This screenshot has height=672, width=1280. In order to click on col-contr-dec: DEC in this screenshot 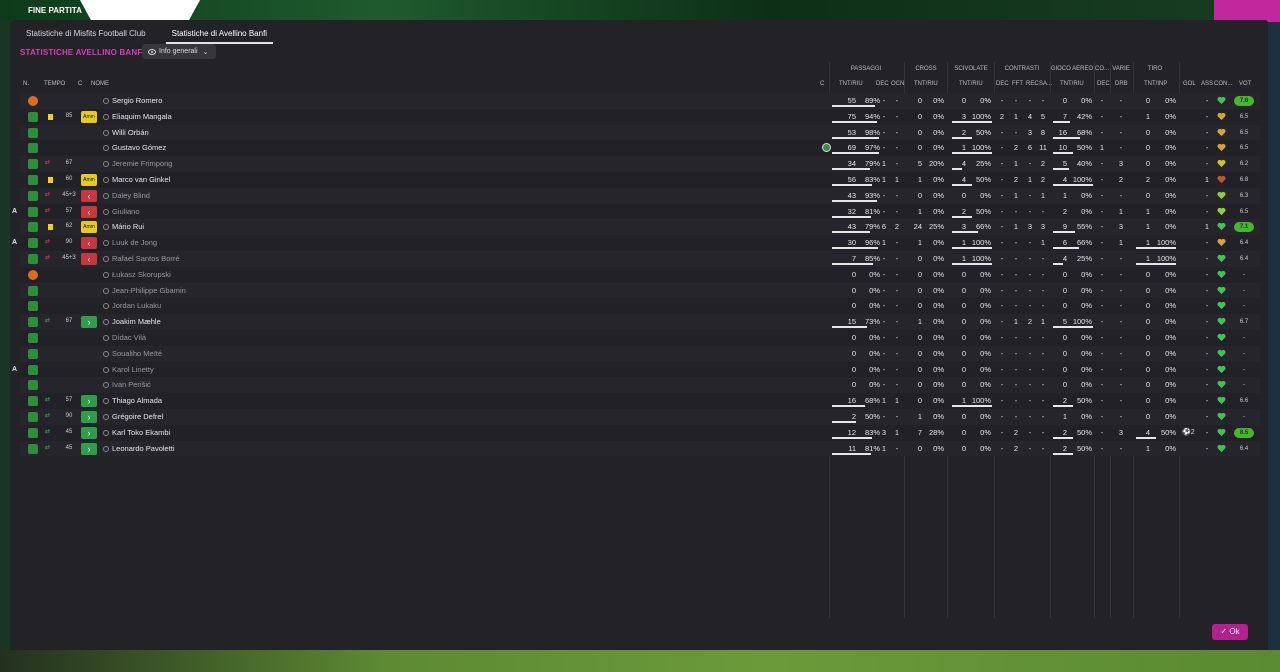, I will do `click(1002, 84)`.